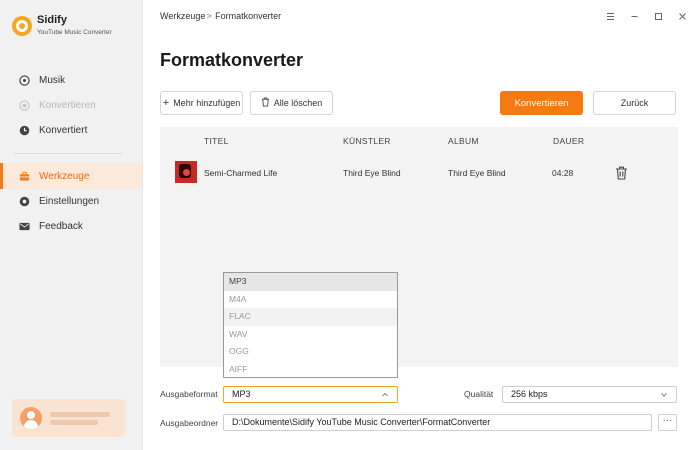 The image size is (700, 450). Describe the element at coordinates (24, 130) in the screenshot. I see `clock-icon` at that location.